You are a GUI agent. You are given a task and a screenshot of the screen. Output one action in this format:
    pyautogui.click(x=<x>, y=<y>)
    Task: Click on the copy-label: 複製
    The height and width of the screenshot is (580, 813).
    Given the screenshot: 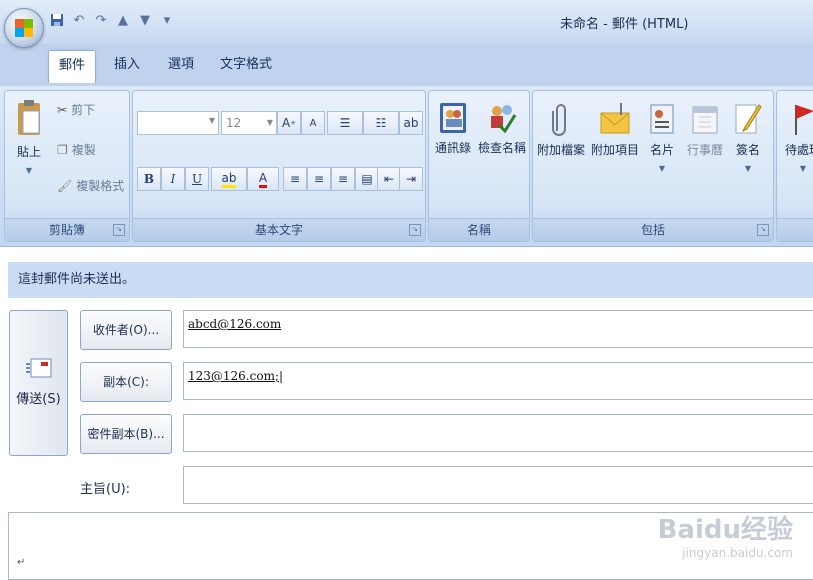 What is the action you would take?
    pyautogui.click(x=83, y=150)
    